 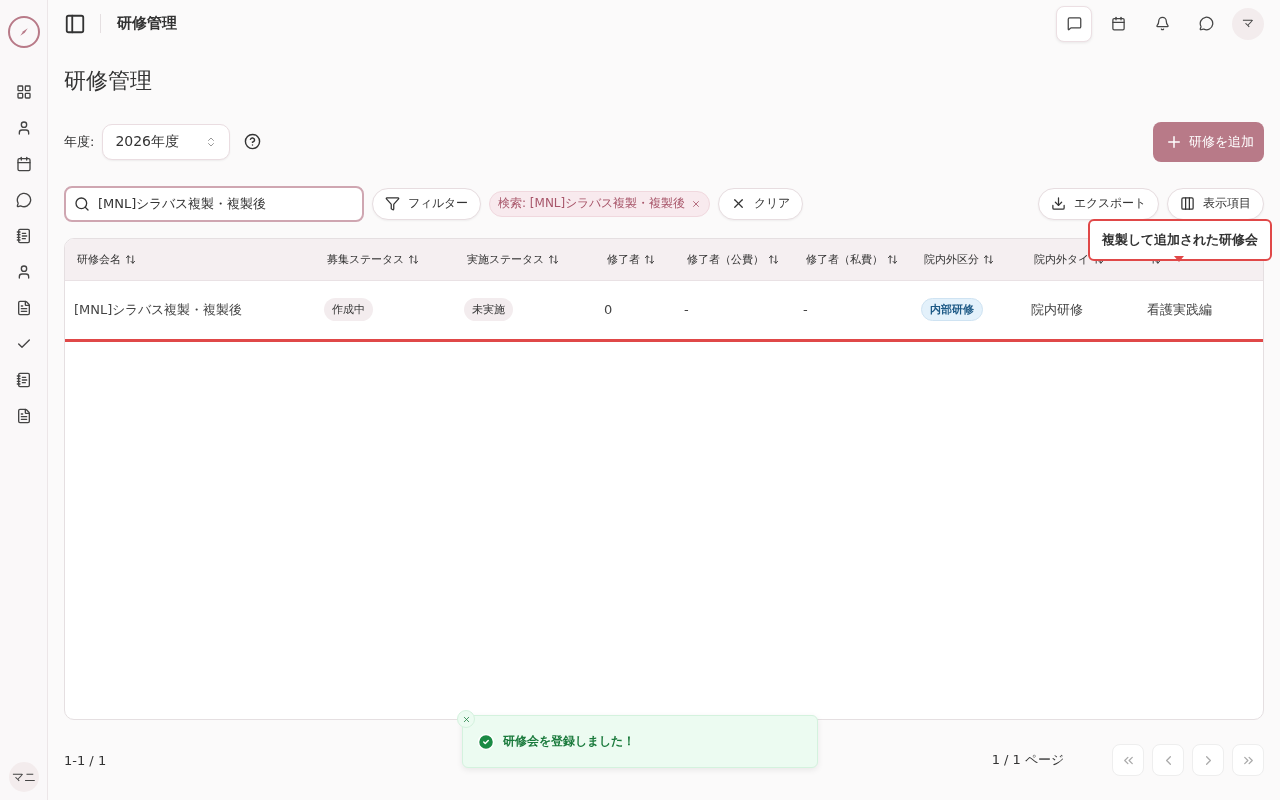 What do you see at coordinates (952, 310) in the screenshot?
I see `category-tag: 内部研修` at bounding box center [952, 310].